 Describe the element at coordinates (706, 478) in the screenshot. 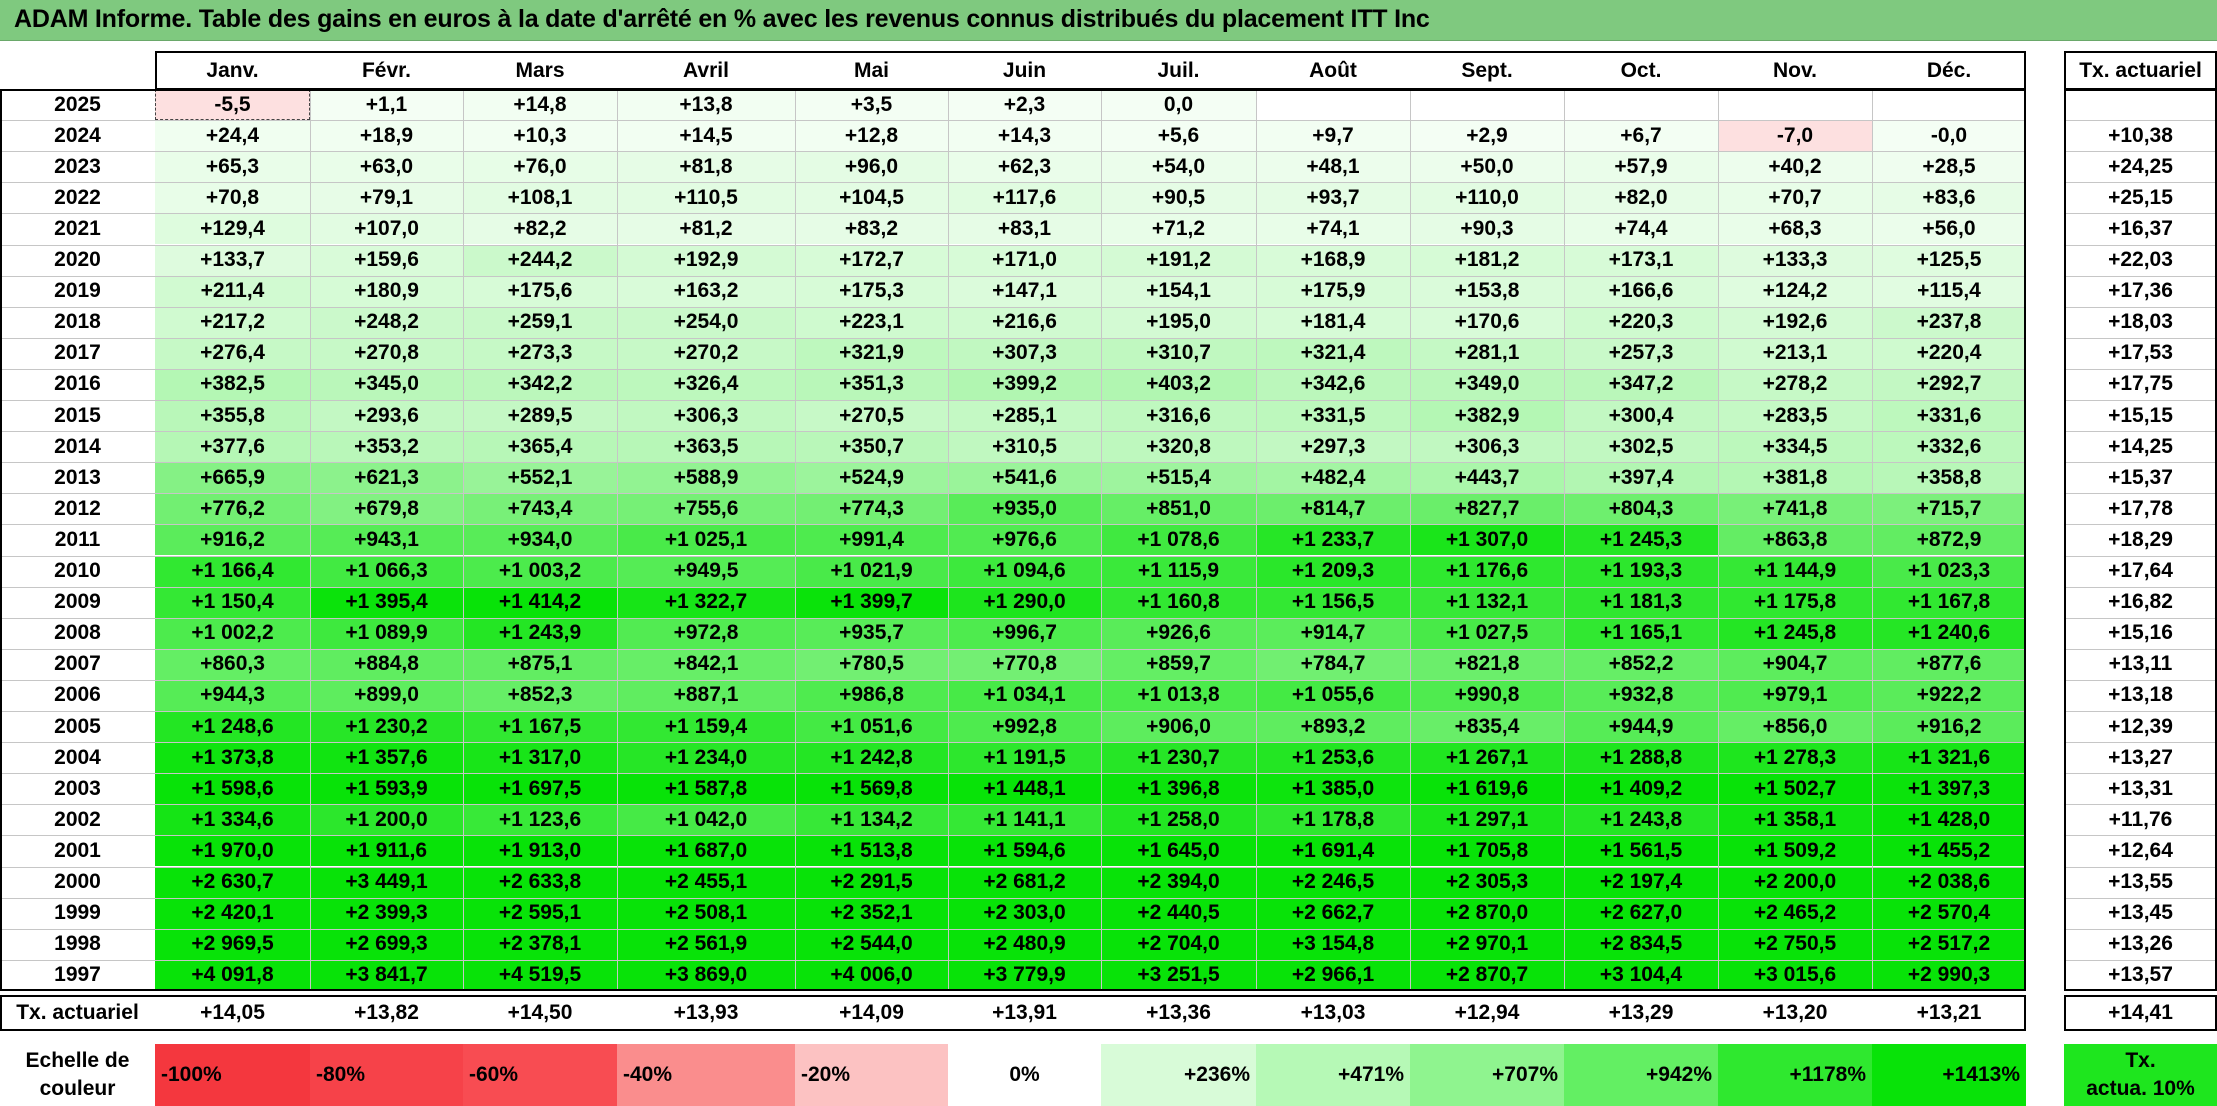

I see `gain-cell: +588,9` at that location.